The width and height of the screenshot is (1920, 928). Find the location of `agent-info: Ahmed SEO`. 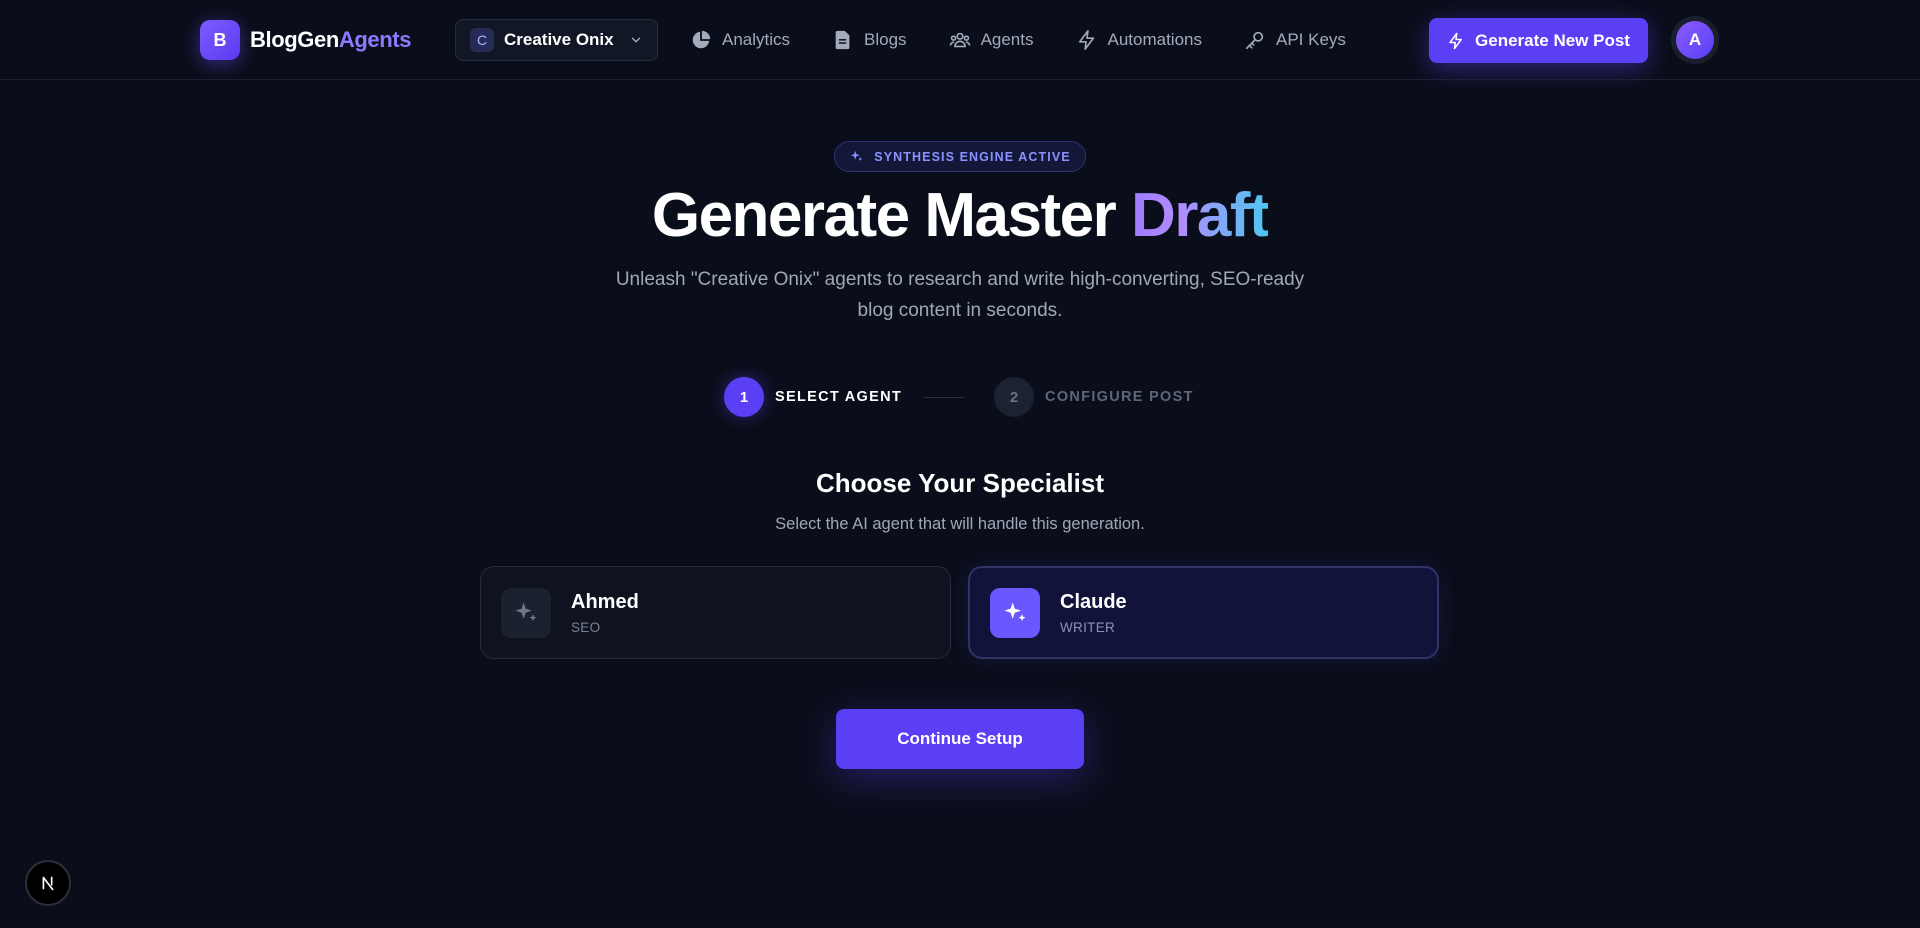

agent-info: Ahmed SEO is located at coordinates (605, 613).